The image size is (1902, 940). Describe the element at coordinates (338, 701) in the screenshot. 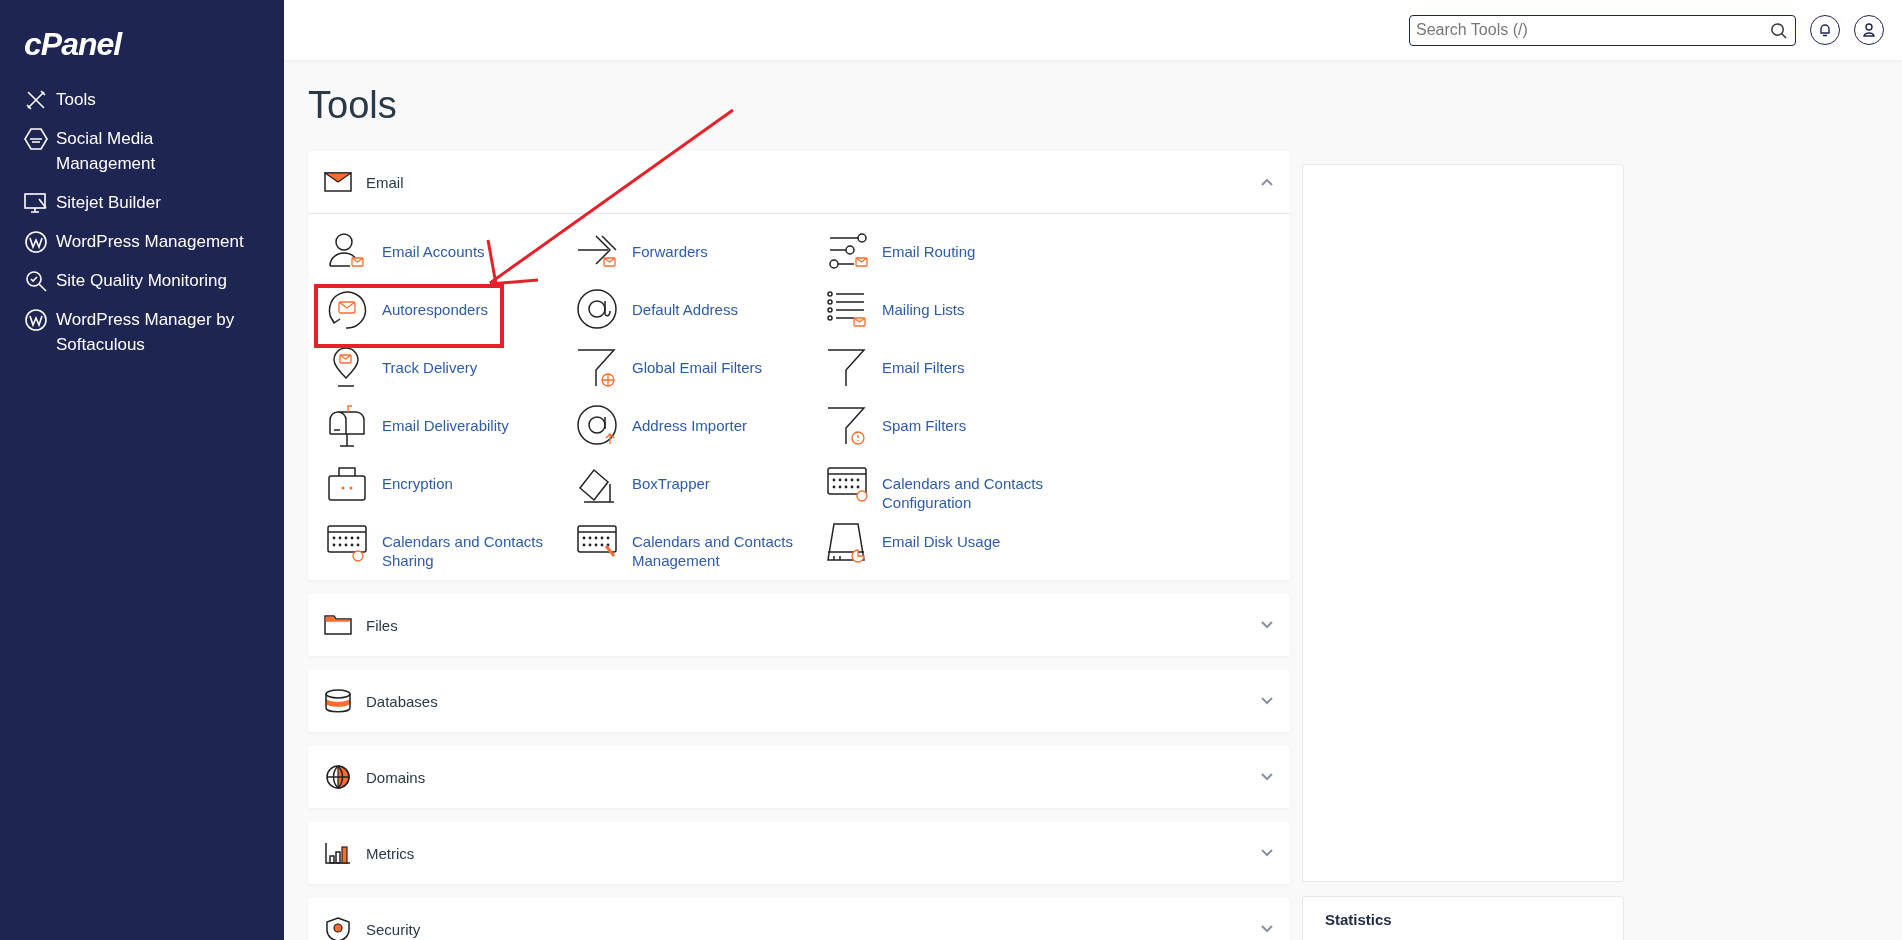

I see `database-icon` at that location.